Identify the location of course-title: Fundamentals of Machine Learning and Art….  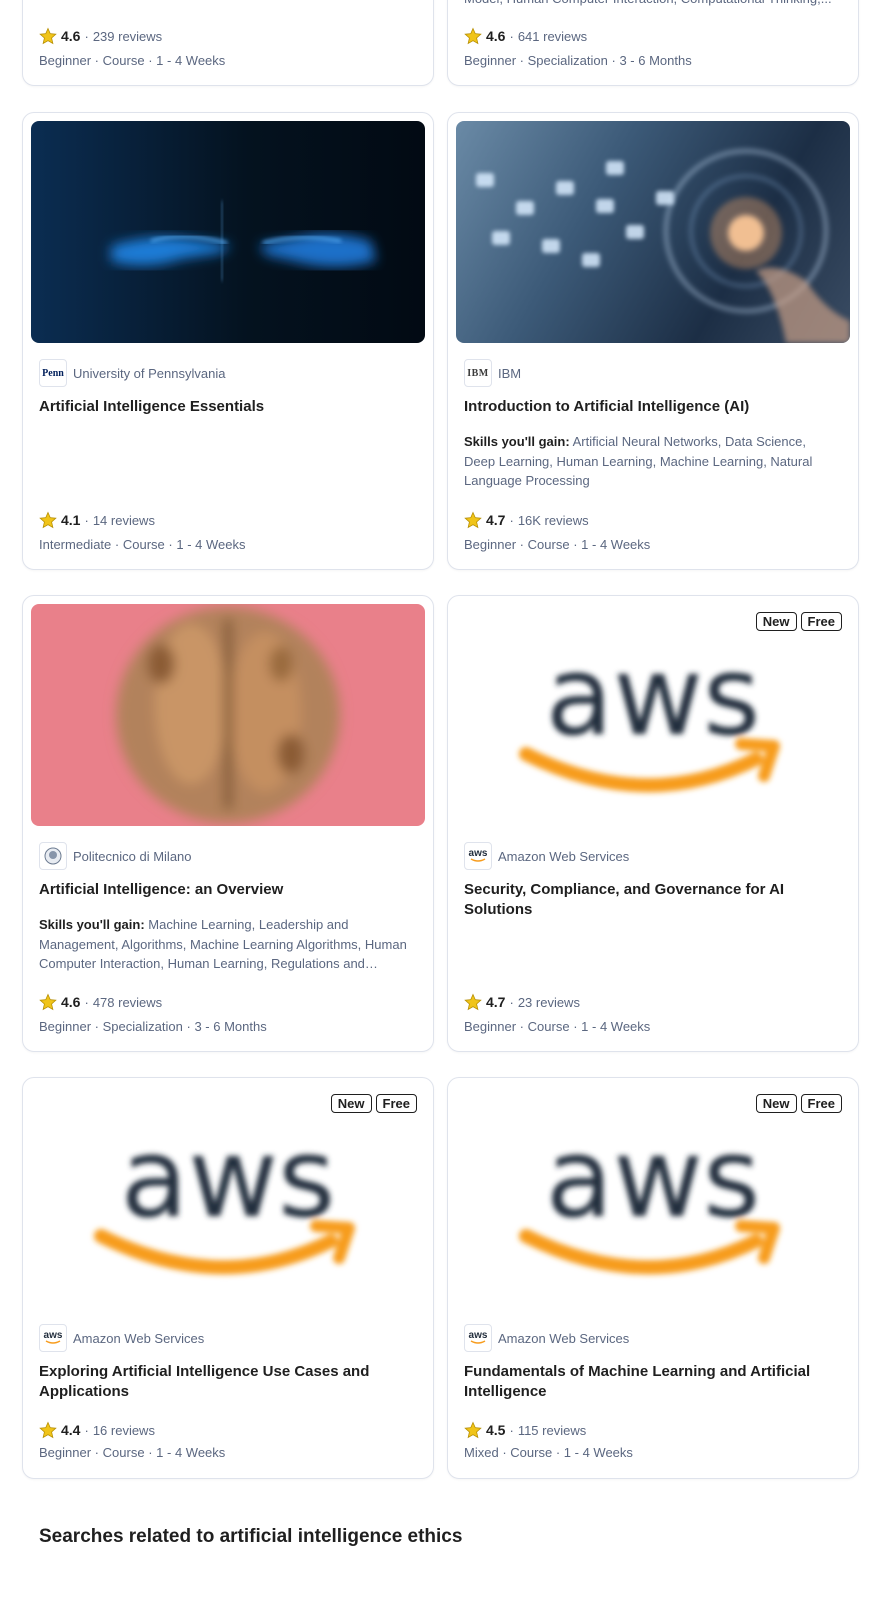
(653, 1382).